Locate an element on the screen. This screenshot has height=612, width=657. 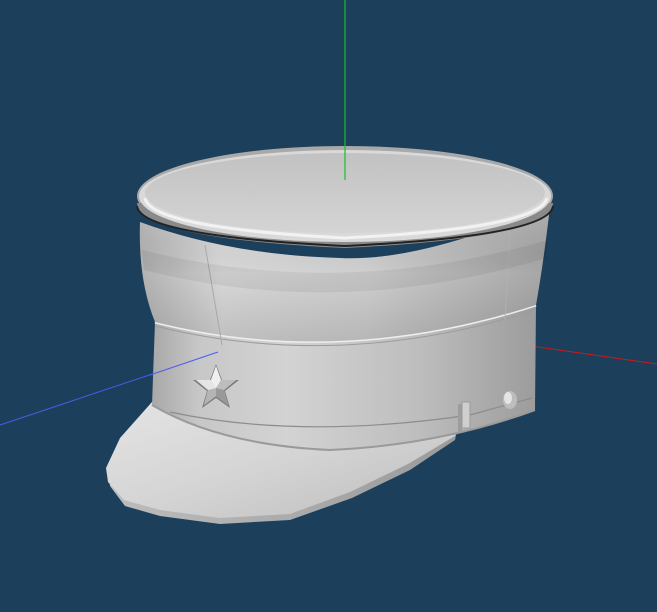
strap-buckle is located at coordinates (464, 416).